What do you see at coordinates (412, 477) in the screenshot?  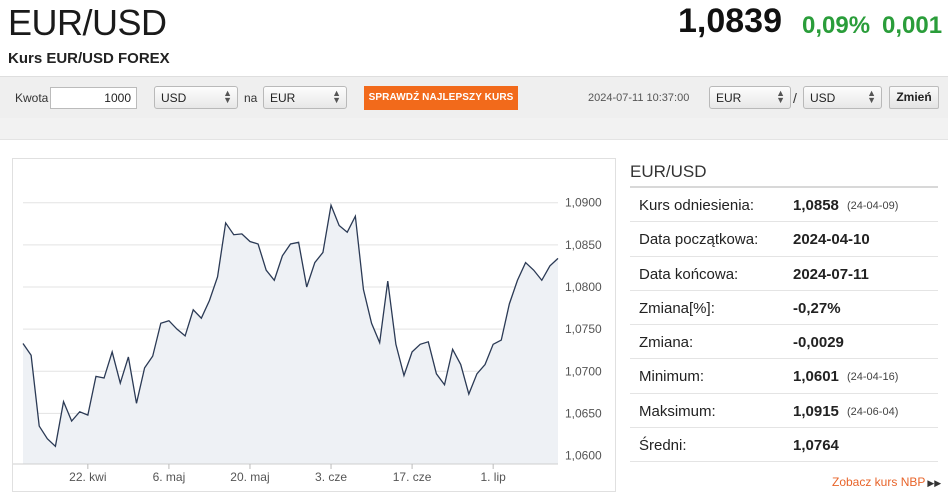 I see `x-tick-label: 17. cze` at bounding box center [412, 477].